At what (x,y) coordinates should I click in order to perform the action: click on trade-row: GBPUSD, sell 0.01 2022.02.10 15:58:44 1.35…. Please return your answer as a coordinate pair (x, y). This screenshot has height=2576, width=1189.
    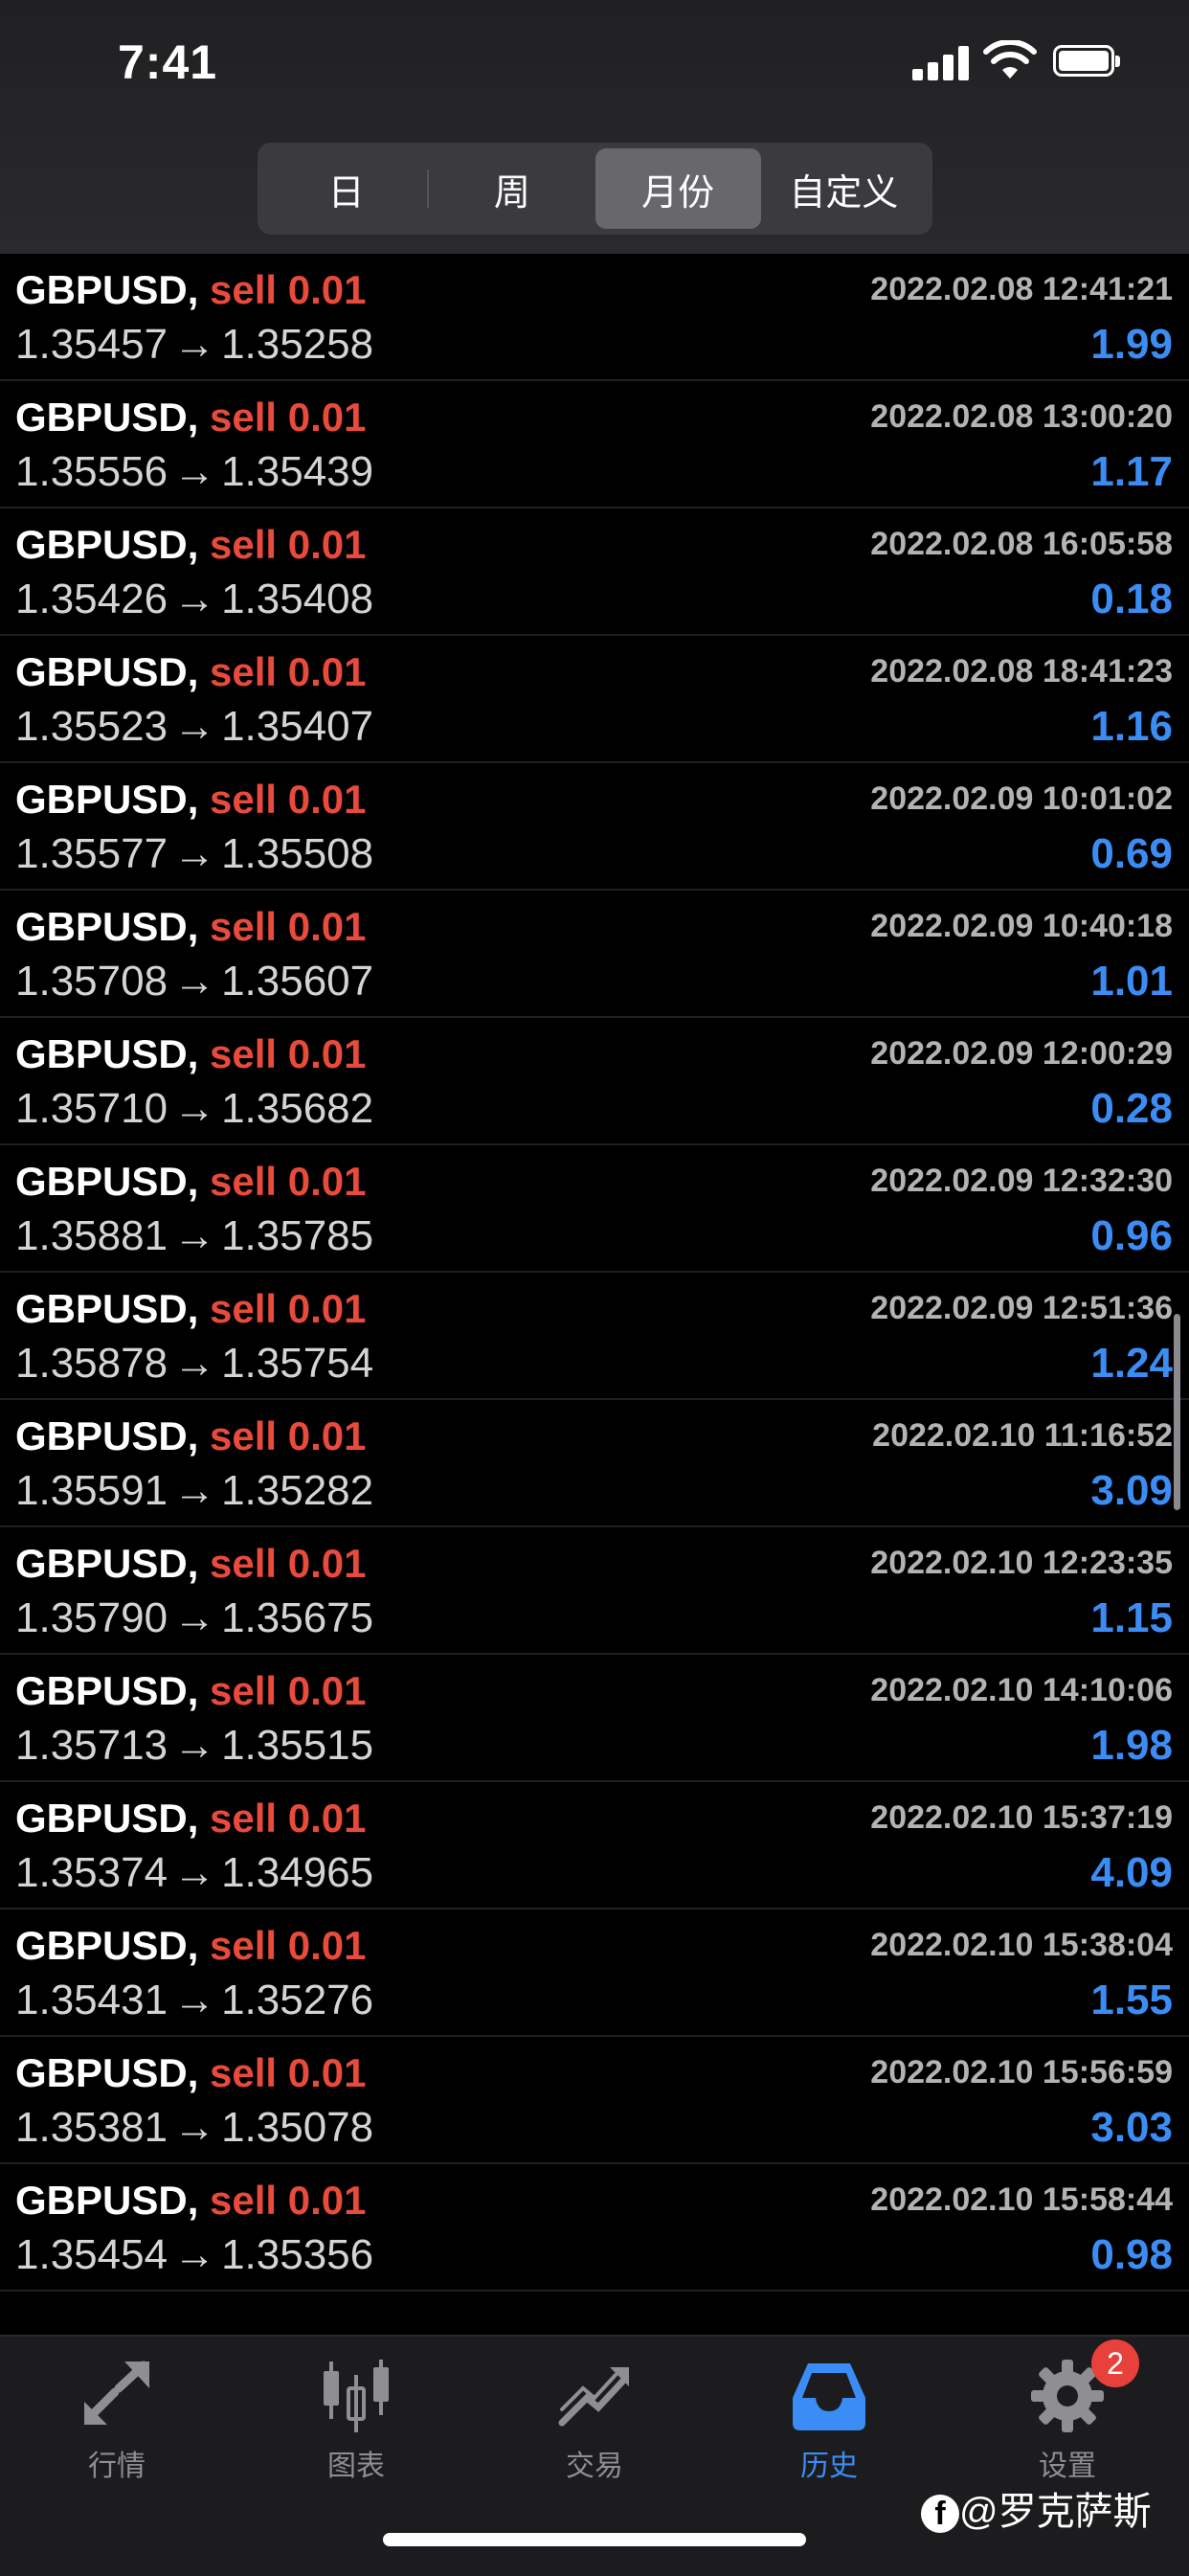
    Looking at the image, I should click on (594, 2228).